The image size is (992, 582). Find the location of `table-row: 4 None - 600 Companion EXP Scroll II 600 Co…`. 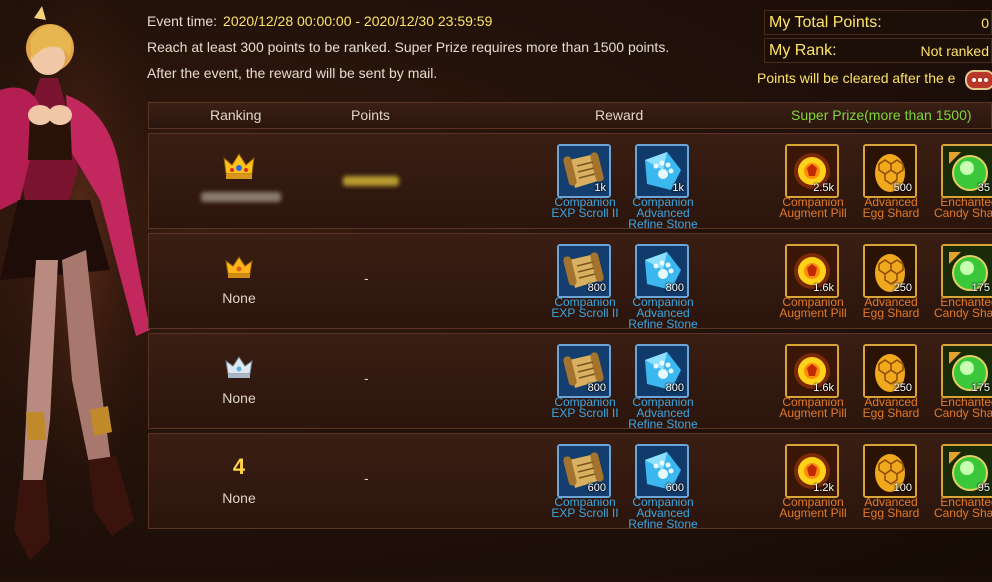

table-row: 4 None - 600 Companion EXP Scroll II 600 Co… is located at coordinates (570, 481).